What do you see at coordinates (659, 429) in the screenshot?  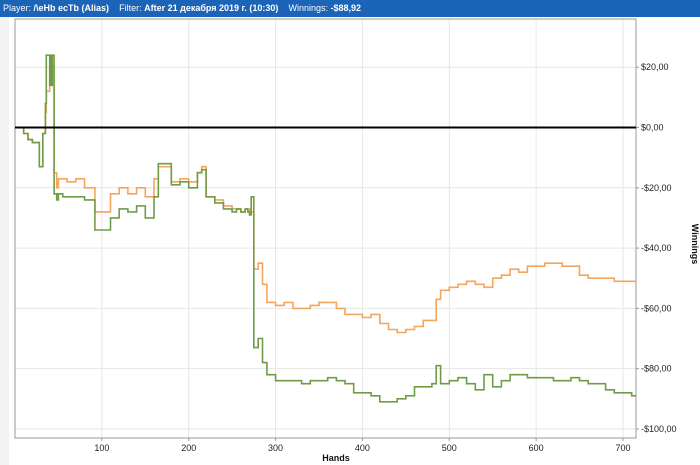 I see `y-tick-label: -$100,00` at bounding box center [659, 429].